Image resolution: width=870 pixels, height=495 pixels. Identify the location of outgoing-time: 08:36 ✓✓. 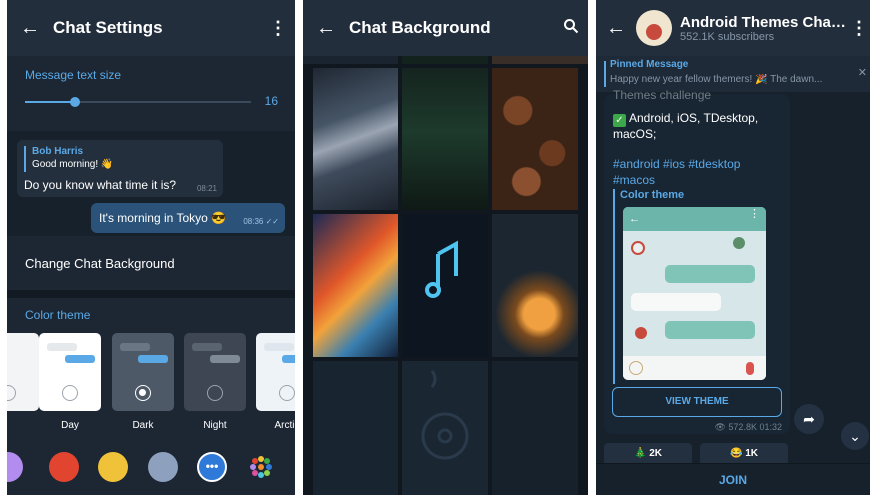
(261, 221).